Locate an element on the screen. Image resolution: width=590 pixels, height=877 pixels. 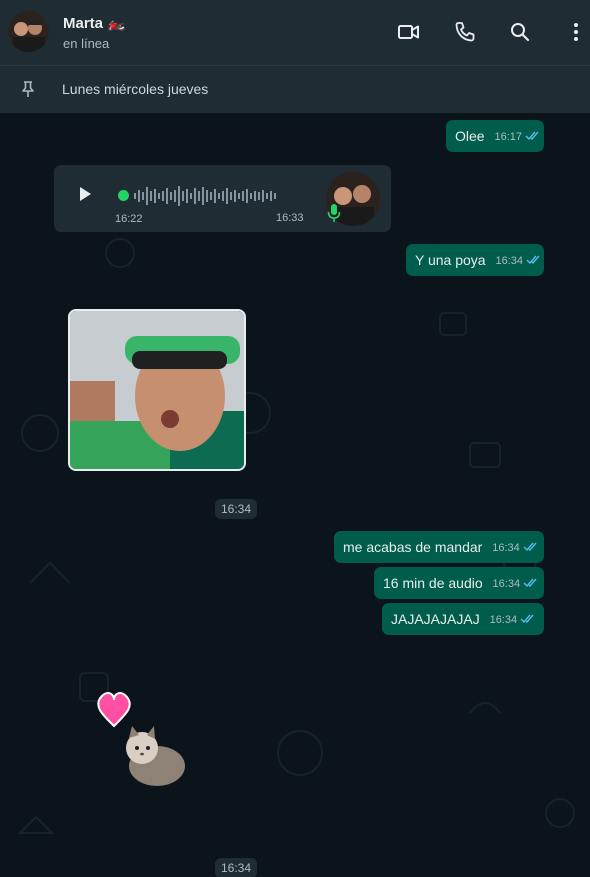
cat-sticker is located at coordinates (142, 738).